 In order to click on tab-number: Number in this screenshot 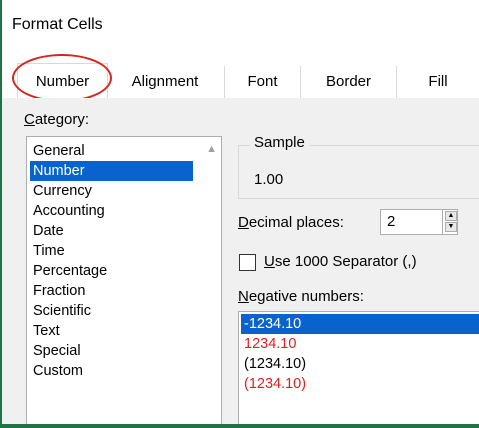, I will do `click(62, 81)`.